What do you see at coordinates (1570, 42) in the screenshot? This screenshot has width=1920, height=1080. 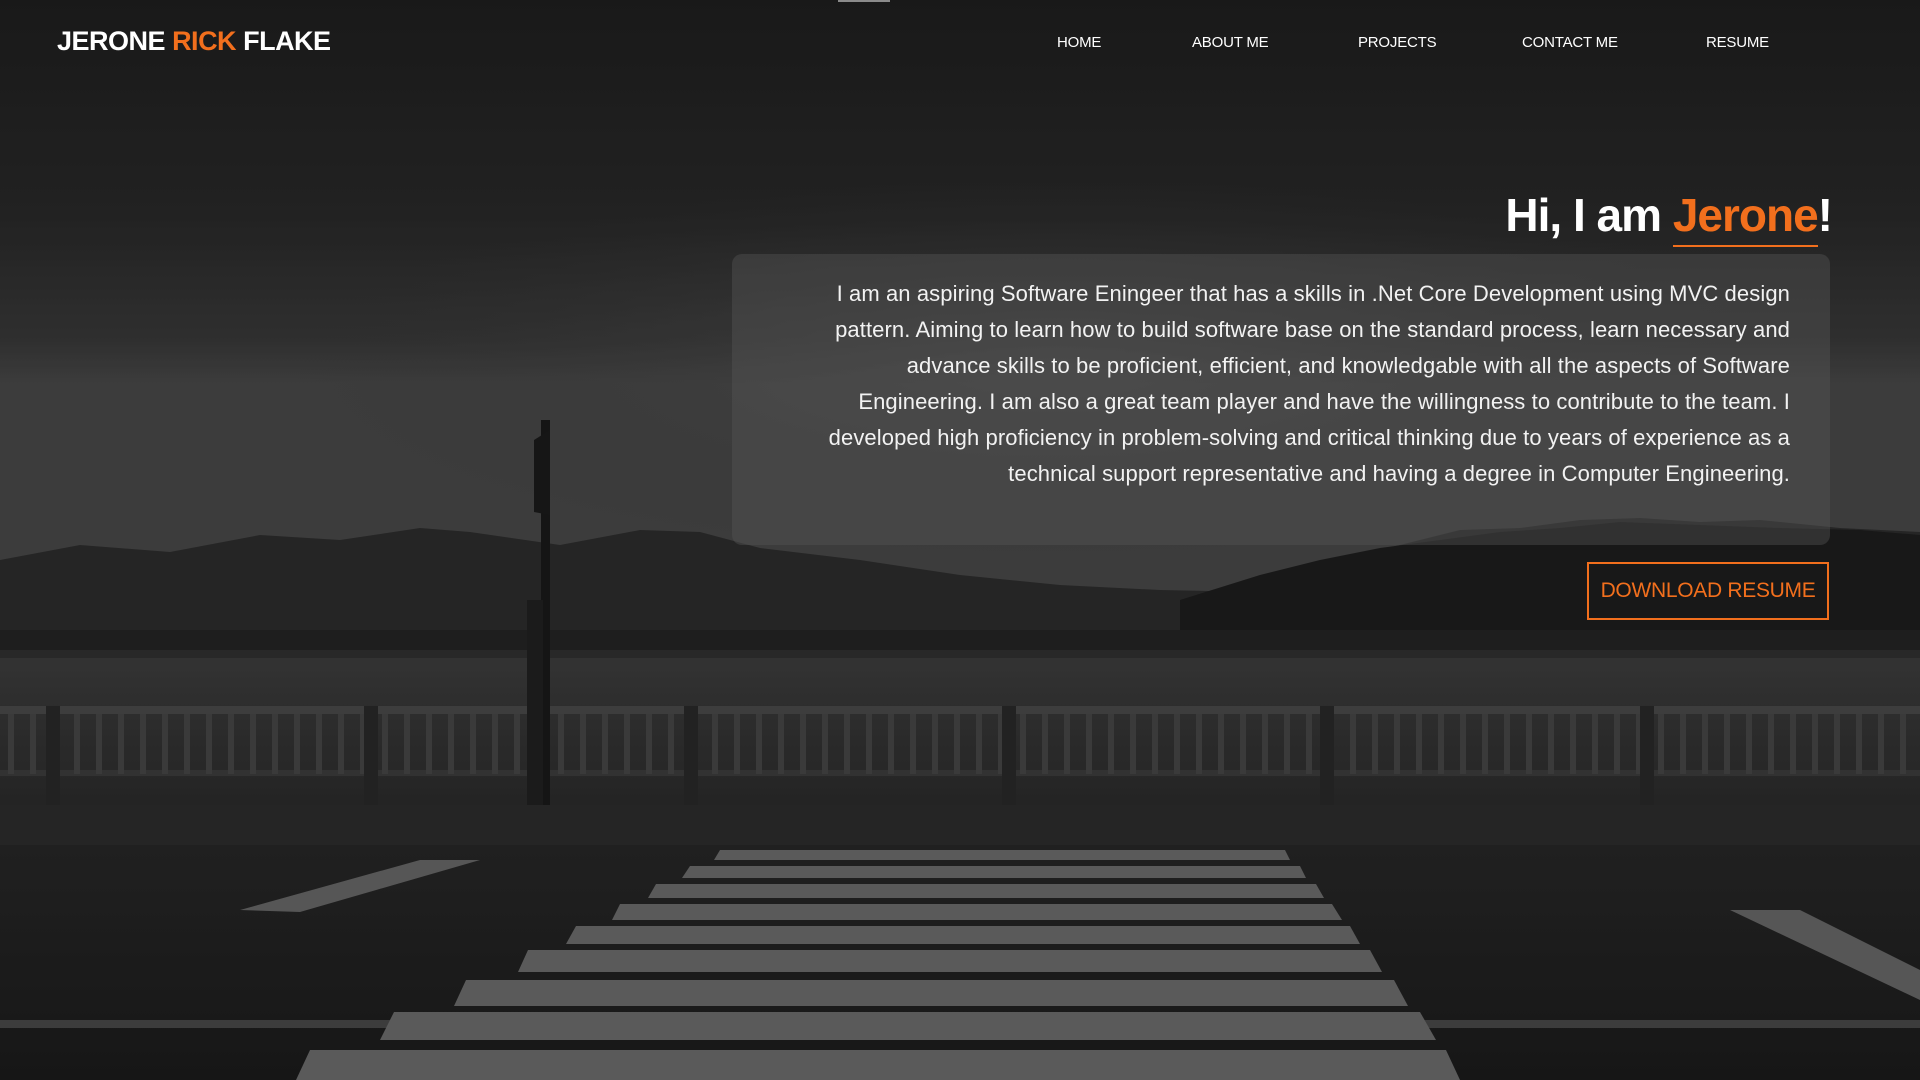 I see `nav-contact-me: CONTACT ME` at bounding box center [1570, 42].